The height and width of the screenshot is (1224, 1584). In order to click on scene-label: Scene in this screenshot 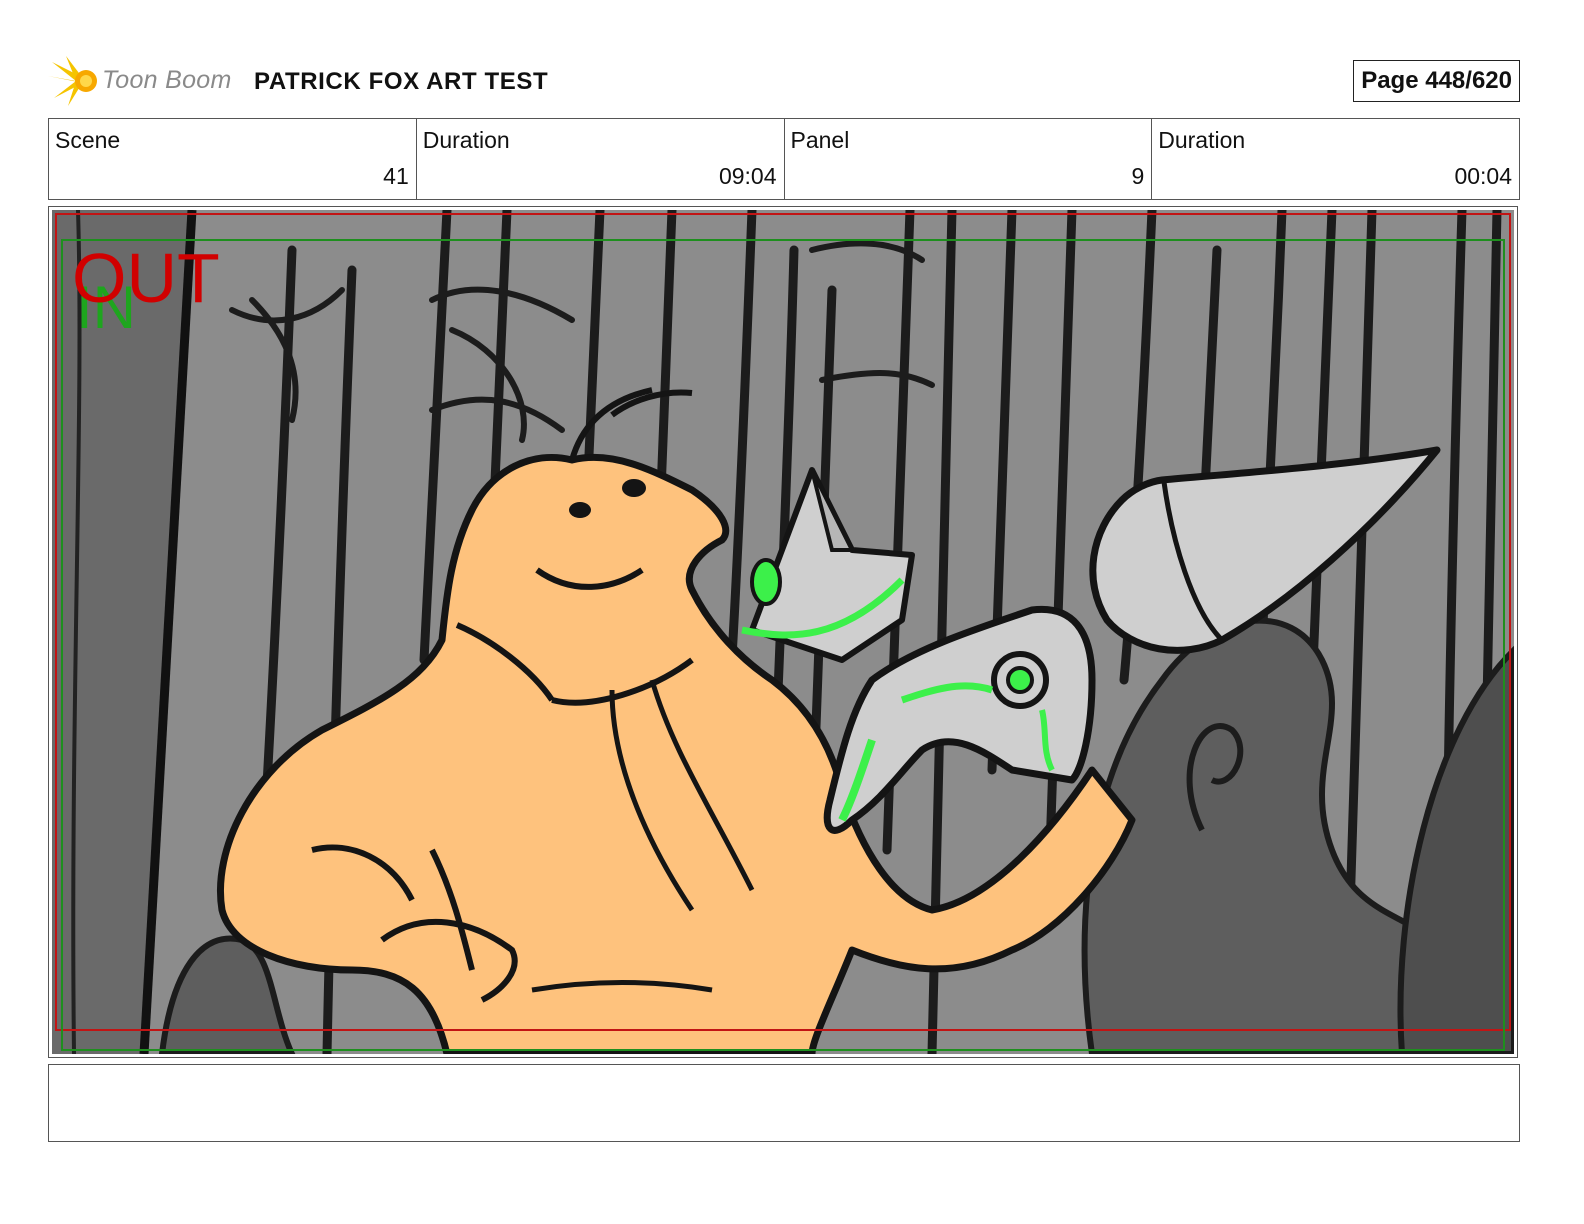, I will do `click(88, 140)`.